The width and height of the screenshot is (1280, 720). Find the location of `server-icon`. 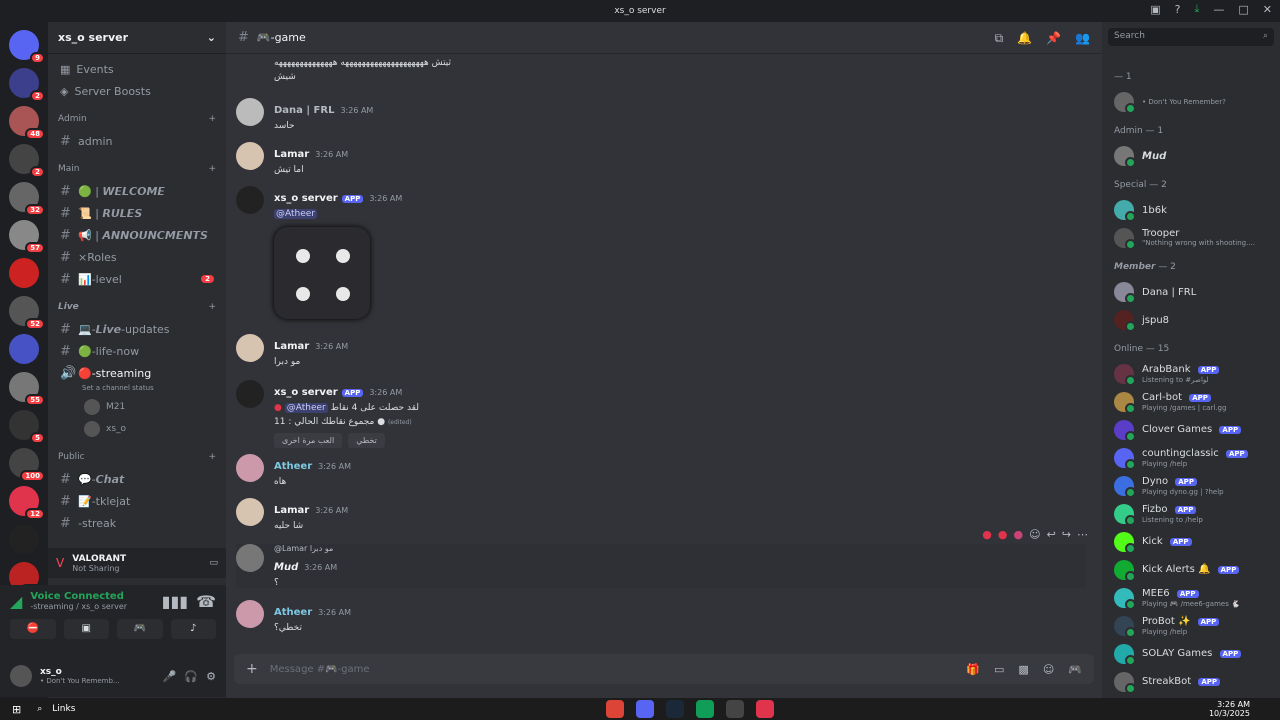

server-icon is located at coordinates (24, 349).